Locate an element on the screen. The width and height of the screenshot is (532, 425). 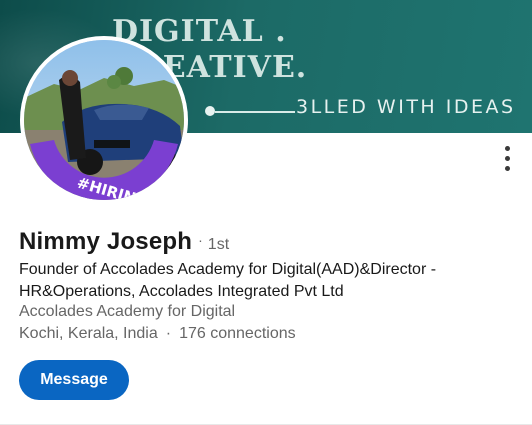
name-row: Nimmy Joseph · 1st is located at coordinates (124, 242).